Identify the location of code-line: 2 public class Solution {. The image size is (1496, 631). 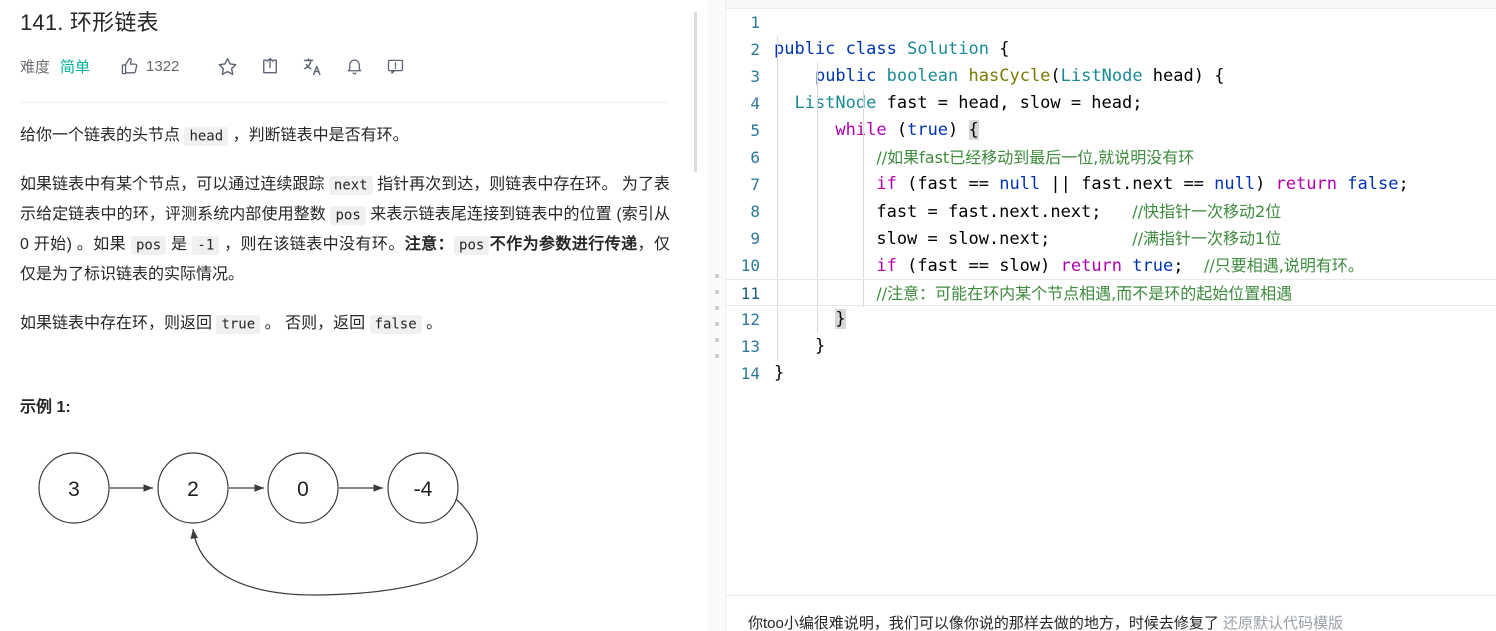
(1111, 49).